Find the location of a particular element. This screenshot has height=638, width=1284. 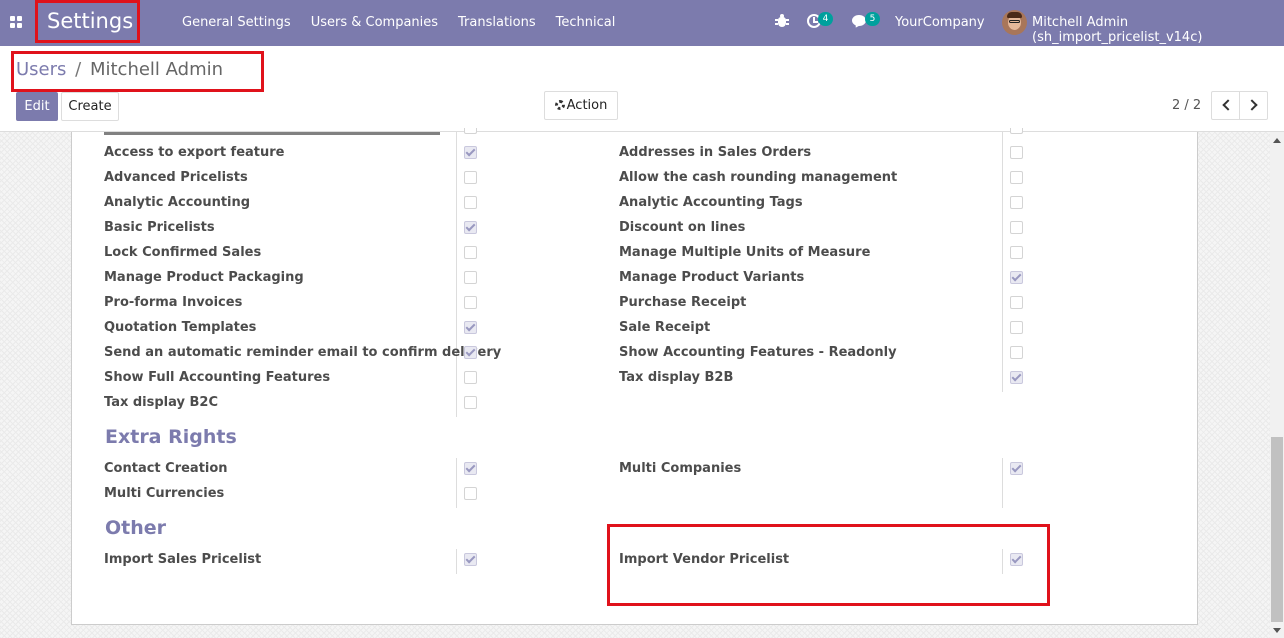

gear-icon is located at coordinates (559, 105).